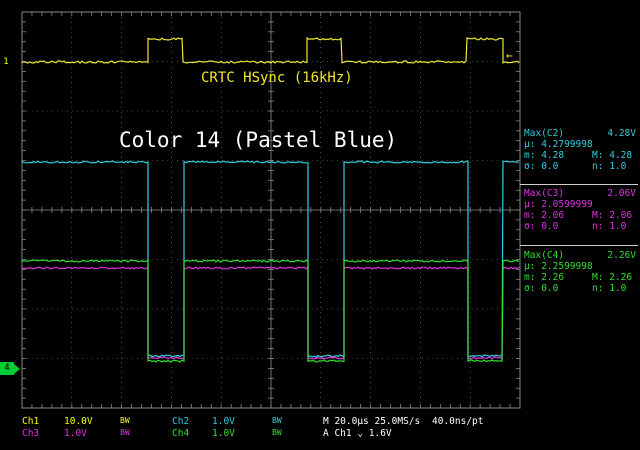 This screenshot has width=640, height=450. I want to click on ch1-hsync-trace, so click(270, 50).